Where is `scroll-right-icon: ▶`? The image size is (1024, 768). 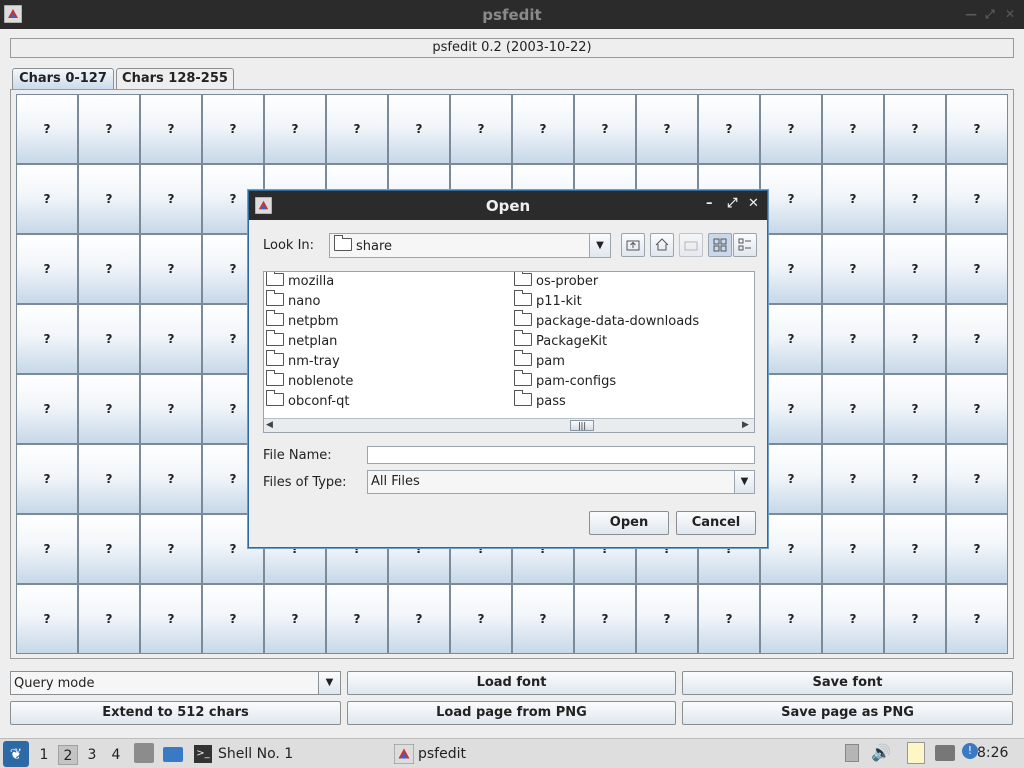 scroll-right-icon: ▶ is located at coordinates (745, 425).